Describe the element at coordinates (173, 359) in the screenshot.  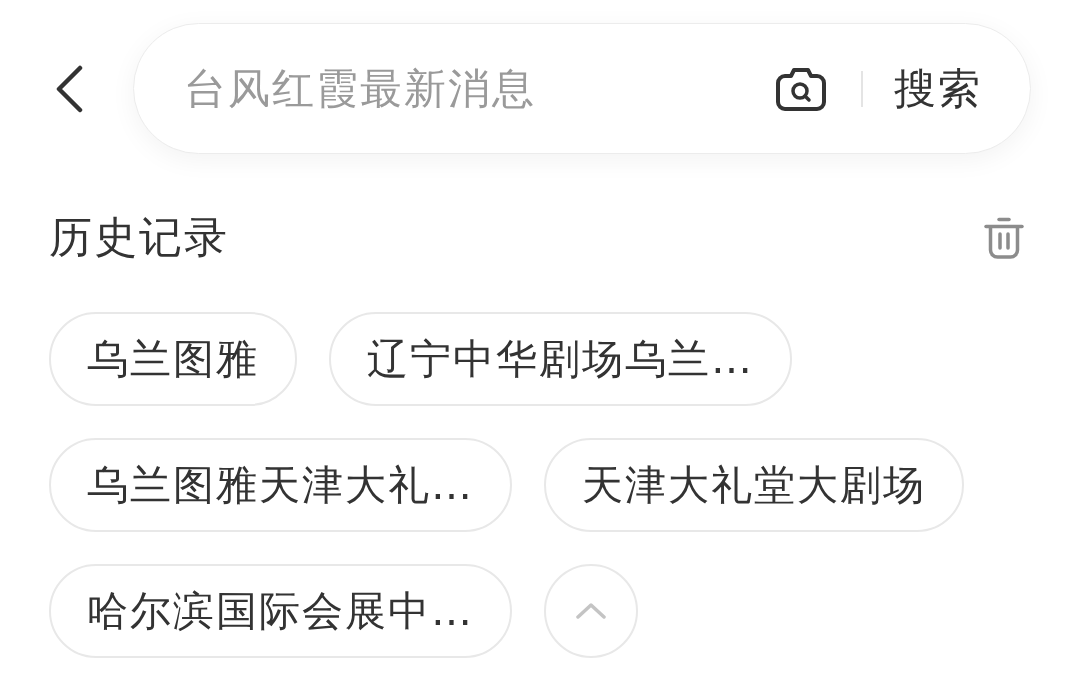
I see `history-chip: 乌兰图雅` at that location.